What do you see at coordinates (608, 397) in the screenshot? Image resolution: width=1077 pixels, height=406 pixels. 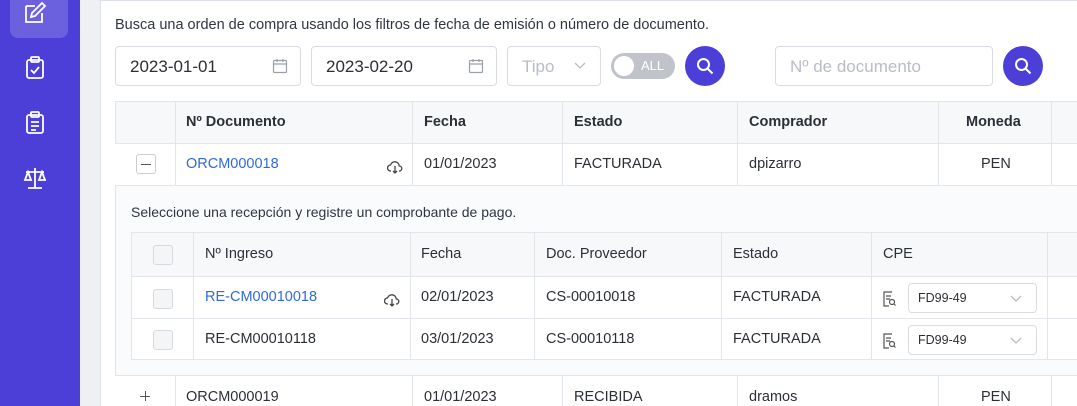 I see `order-estado: RECIBIDA` at bounding box center [608, 397].